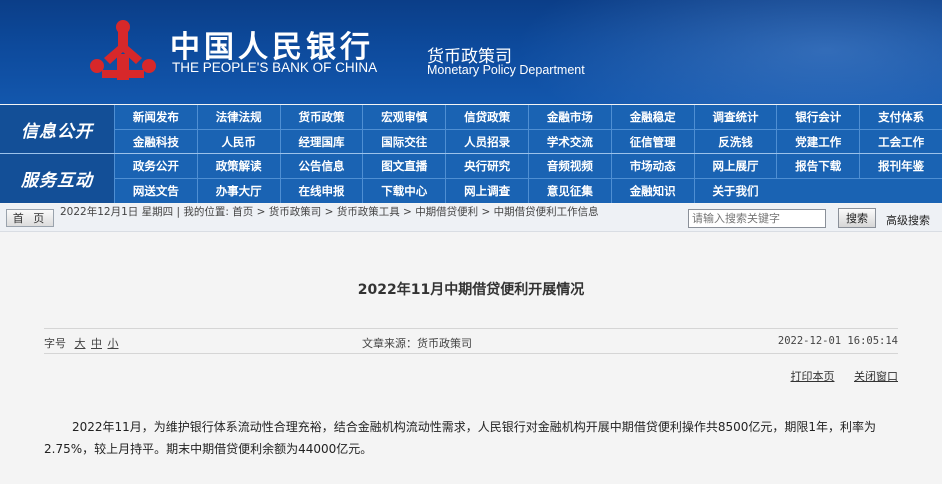 This screenshot has width=942, height=484. What do you see at coordinates (275, 67) in the screenshot?
I see `bank-name-en: THE PEOPLE'S BANK OF CHINA` at bounding box center [275, 67].